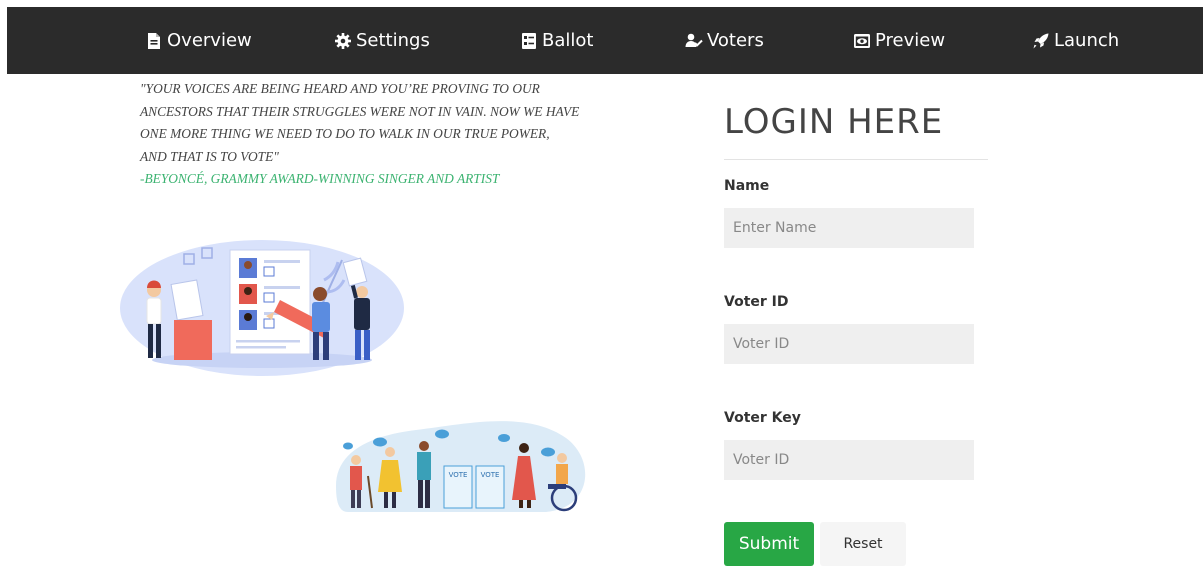 This screenshot has height=566, width=1203. I want to click on ballot-board-illustration, so click(262, 308).